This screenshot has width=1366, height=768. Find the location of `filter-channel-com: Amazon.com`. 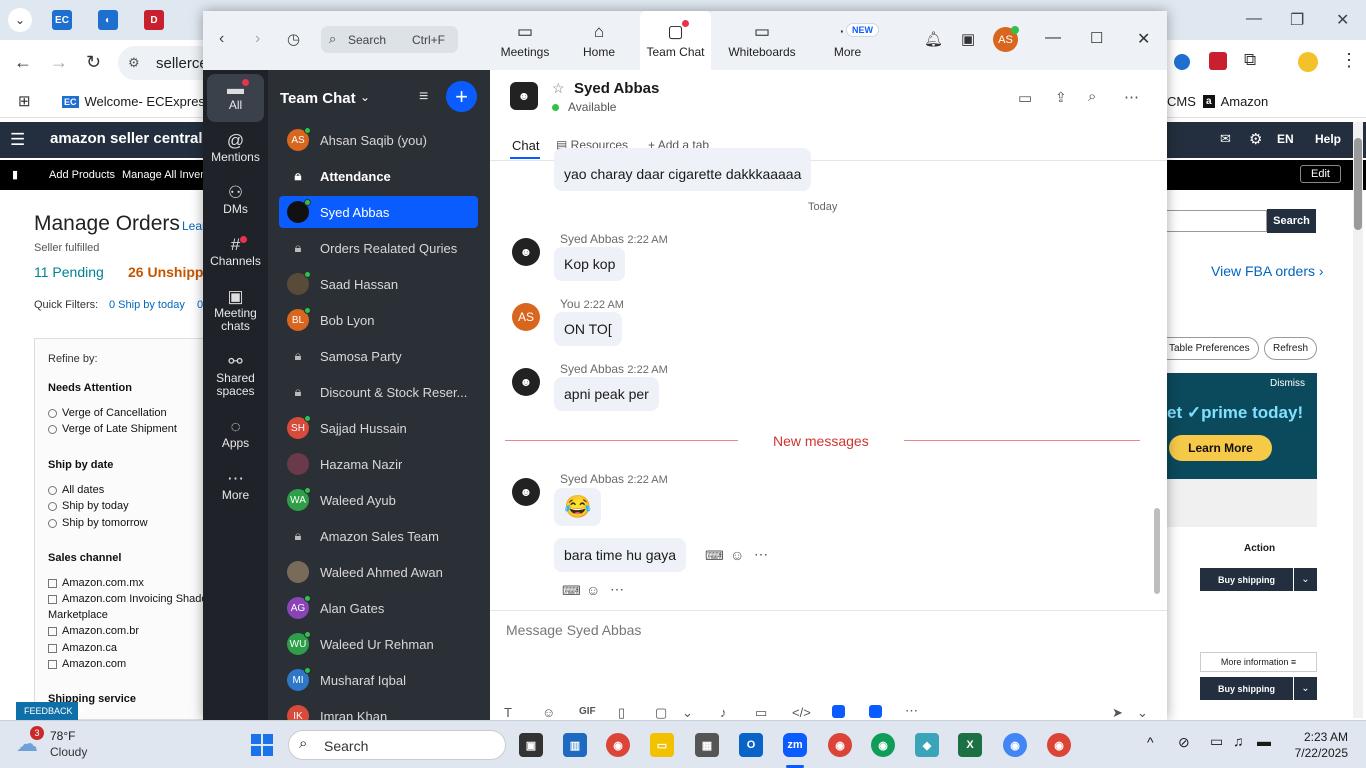

filter-channel-com: Amazon.com is located at coordinates (87, 664).